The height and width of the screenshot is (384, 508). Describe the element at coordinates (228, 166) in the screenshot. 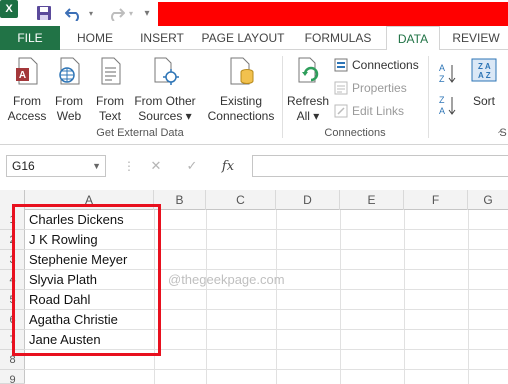

I see `insert-function-icon: fx` at that location.